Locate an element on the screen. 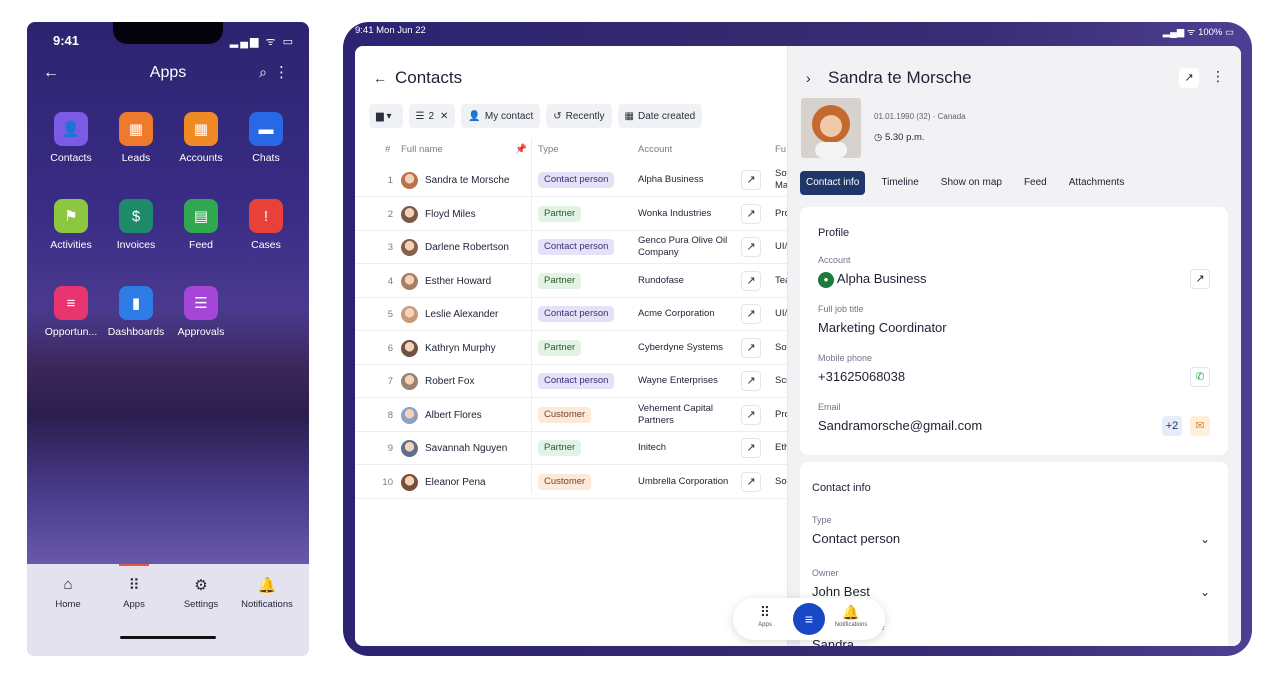  email-value: Sandramorsche@gmail.com is located at coordinates (900, 425).